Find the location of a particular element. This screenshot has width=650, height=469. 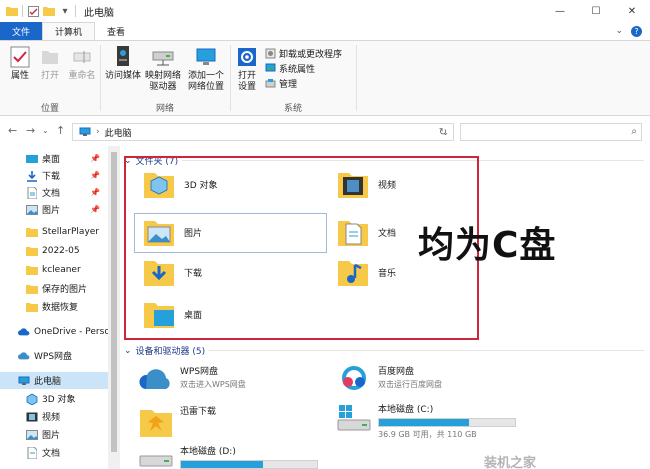

breadcrumb-chevron-icon: › is located at coordinates (98, 132).